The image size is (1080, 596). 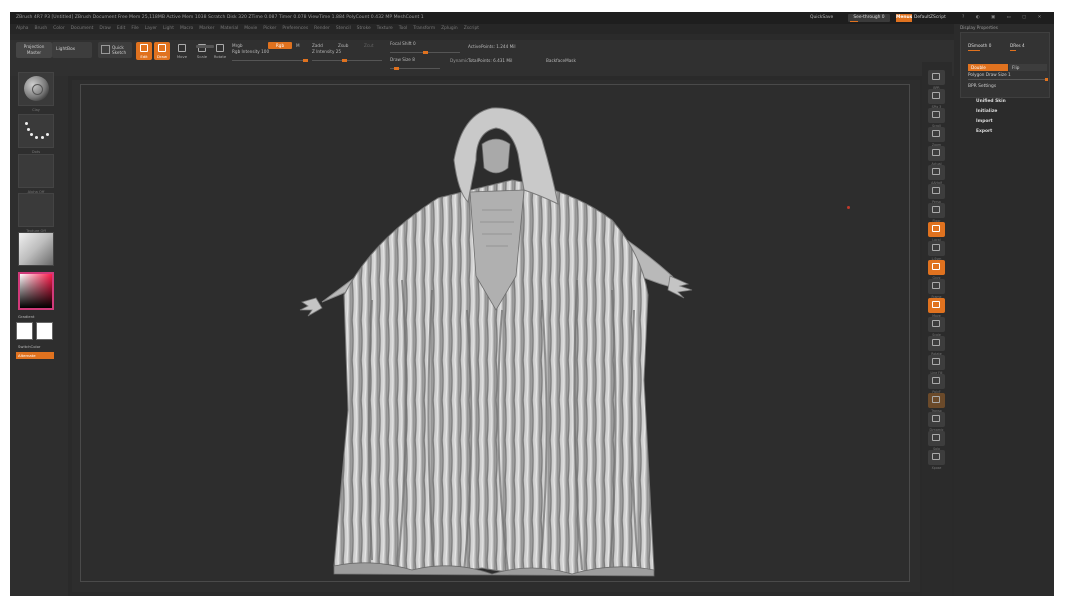 What do you see at coordinates (904, 18) in the screenshot?
I see `menus-toggle-button: Menus` at bounding box center [904, 18].